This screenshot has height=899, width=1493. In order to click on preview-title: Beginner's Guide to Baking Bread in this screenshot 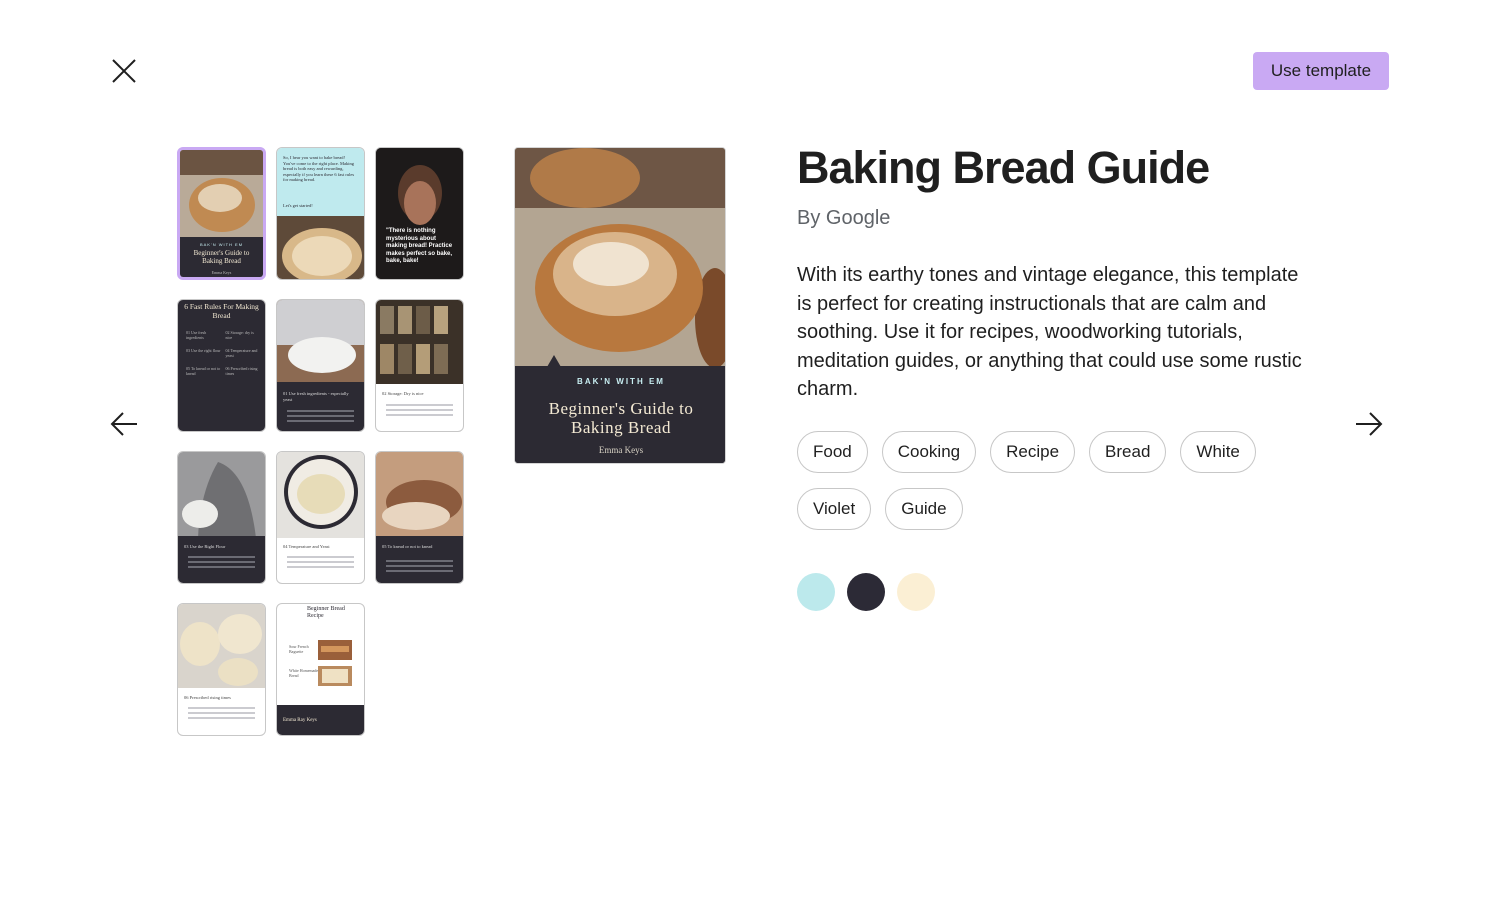, I will do `click(621, 418)`.